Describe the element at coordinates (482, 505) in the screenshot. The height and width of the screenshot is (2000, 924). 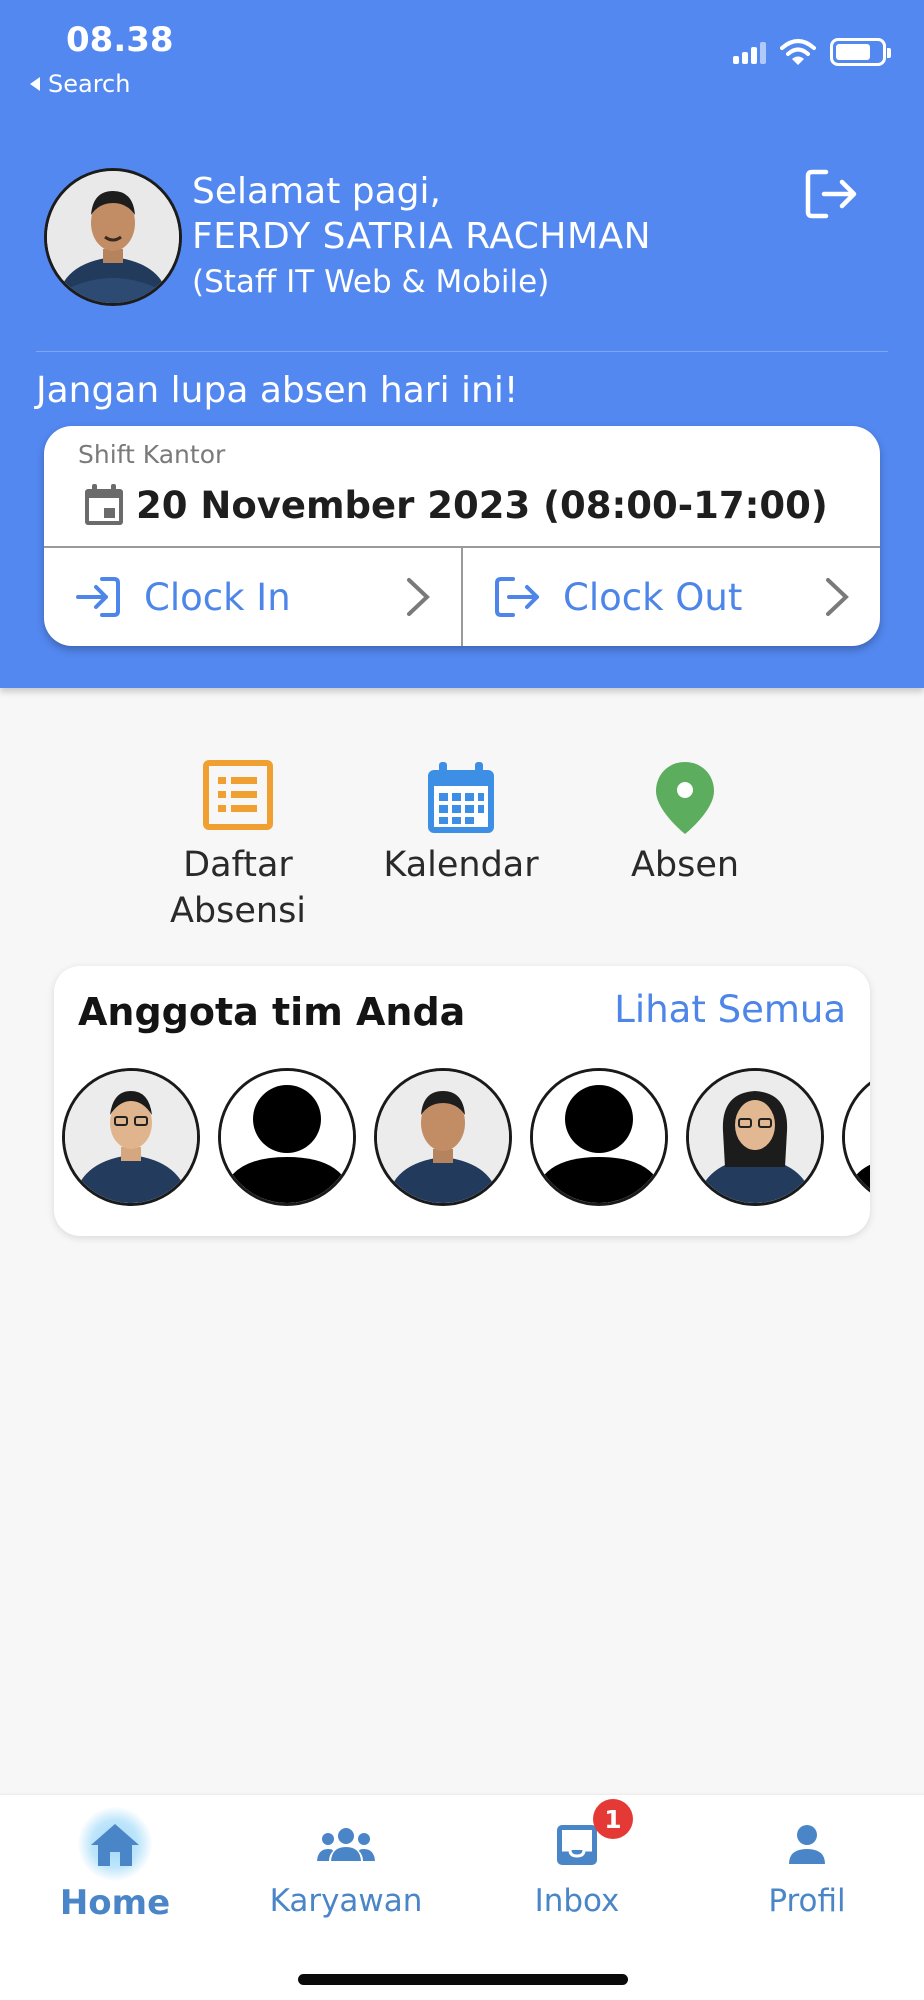
I see `shift-date-text: 20 November 2023 (08:00-17:00)` at that location.